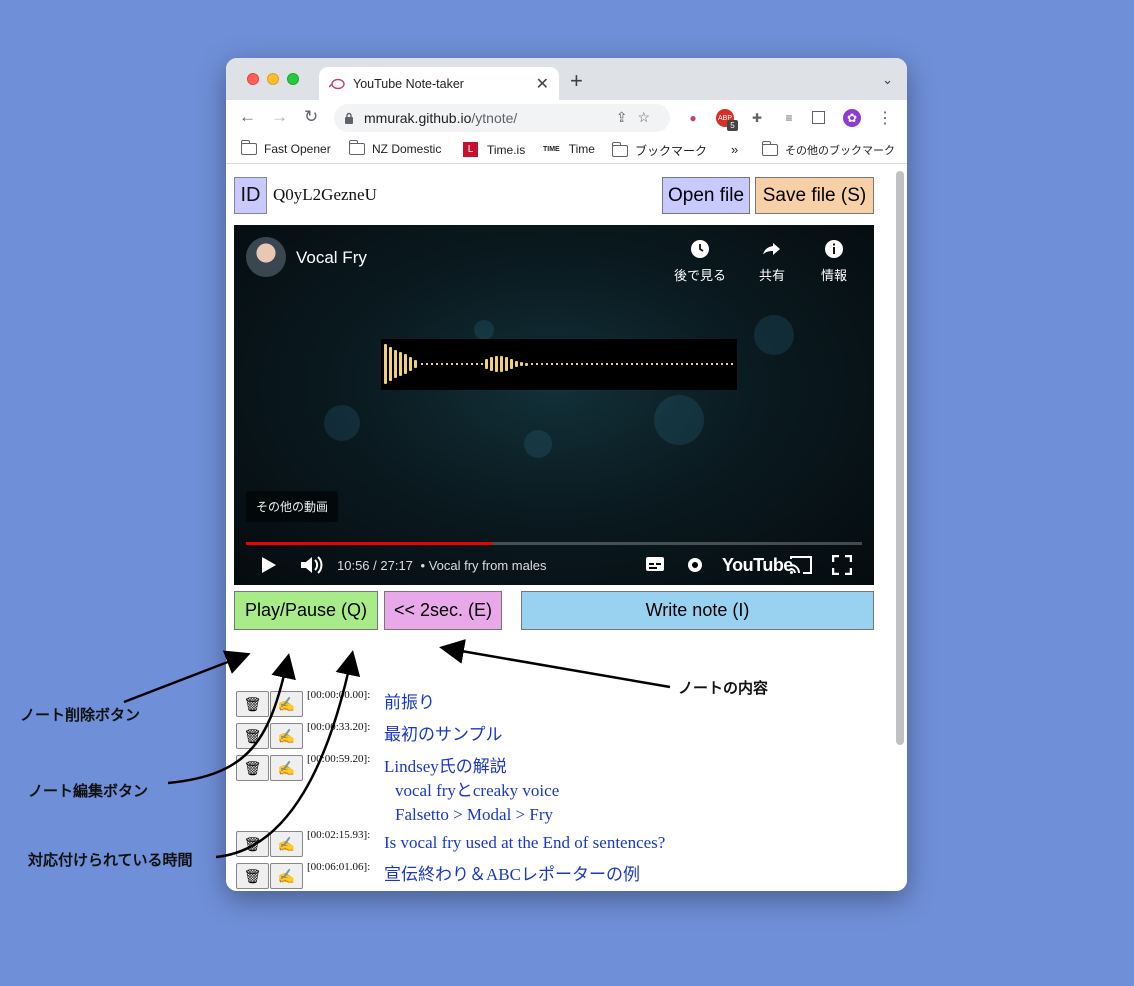 The height and width of the screenshot is (986, 1134). Describe the element at coordinates (80, 715) in the screenshot. I see `callout-delete-button: ノート削除ボタン` at that location.